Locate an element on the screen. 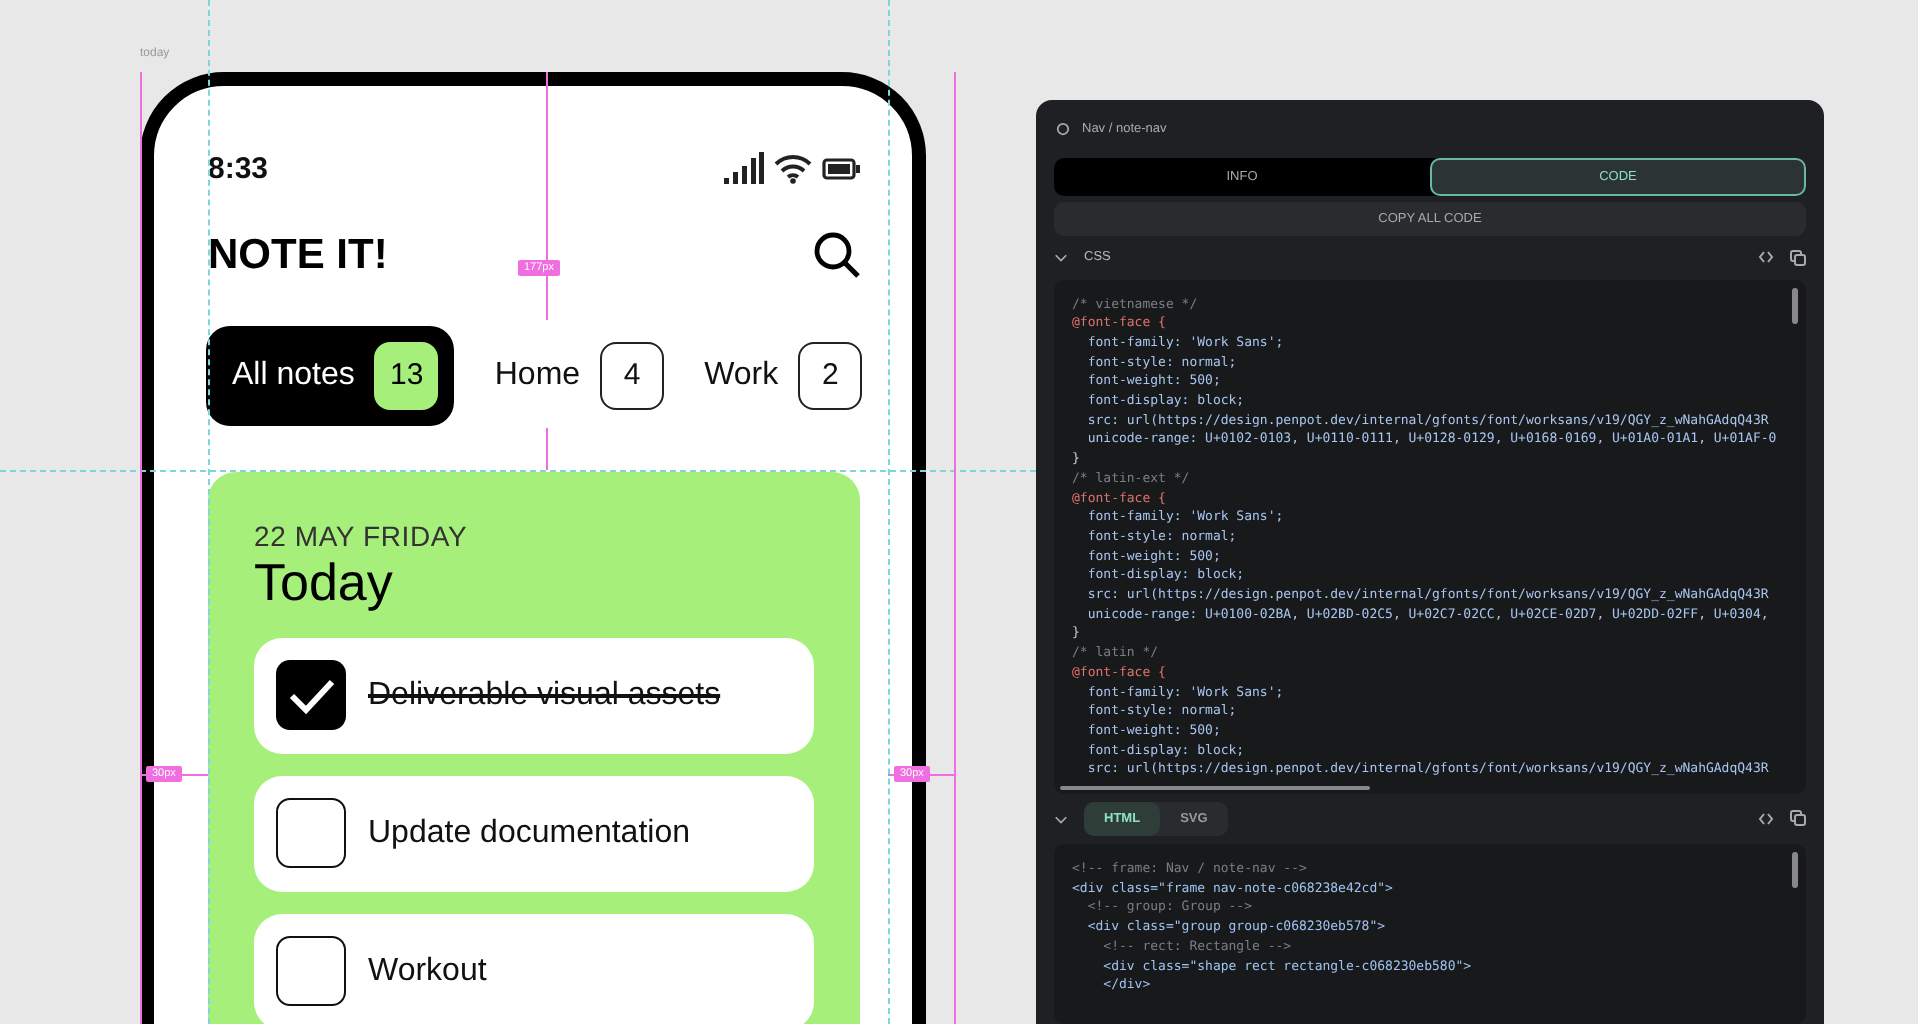  status-time: 8:33 is located at coordinates (238, 168).